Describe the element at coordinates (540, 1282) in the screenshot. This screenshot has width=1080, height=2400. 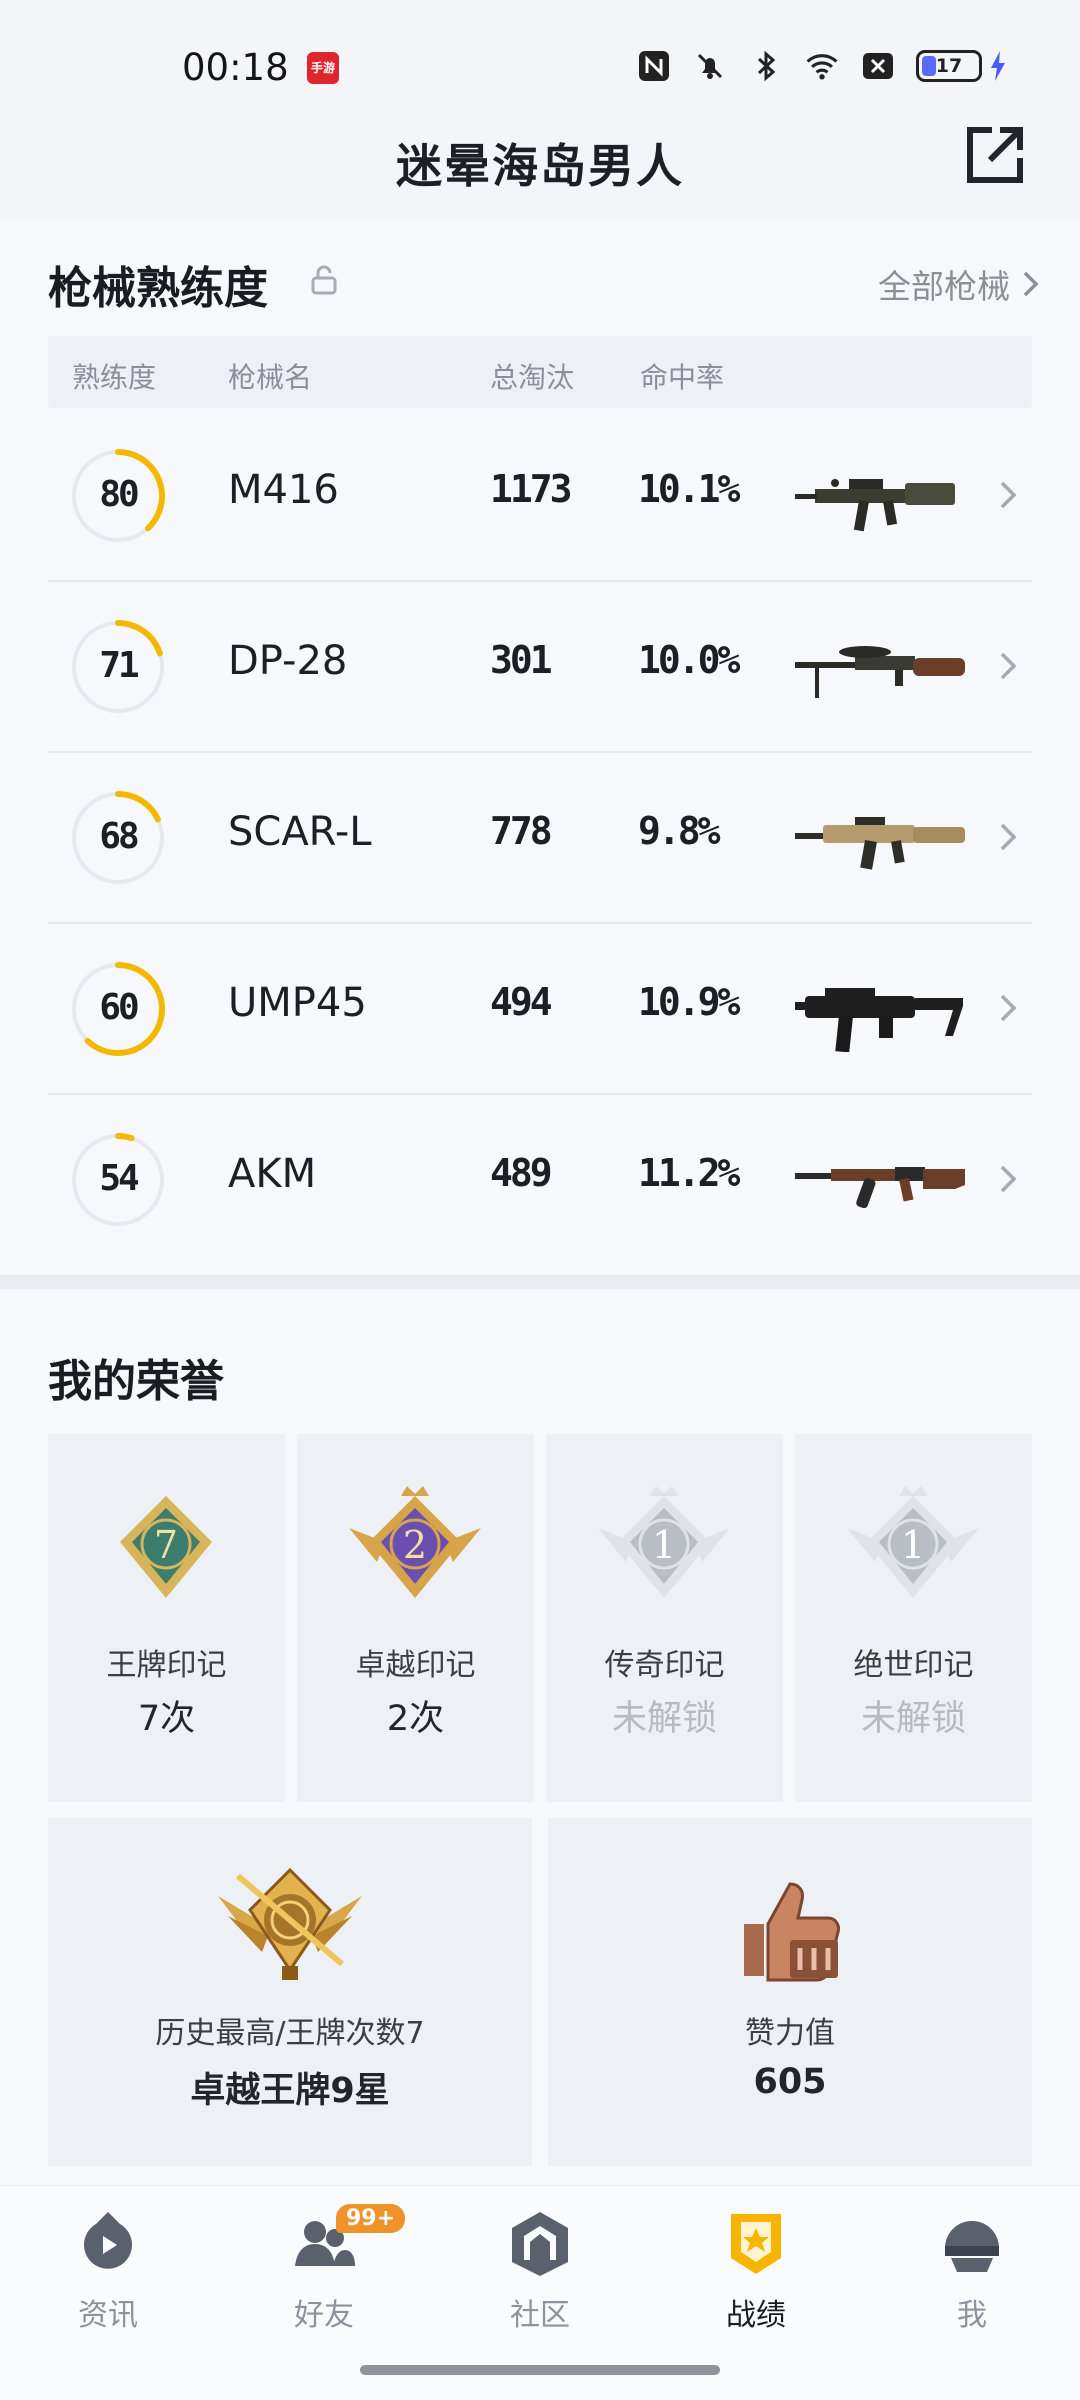
I see `section-divider` at that location.